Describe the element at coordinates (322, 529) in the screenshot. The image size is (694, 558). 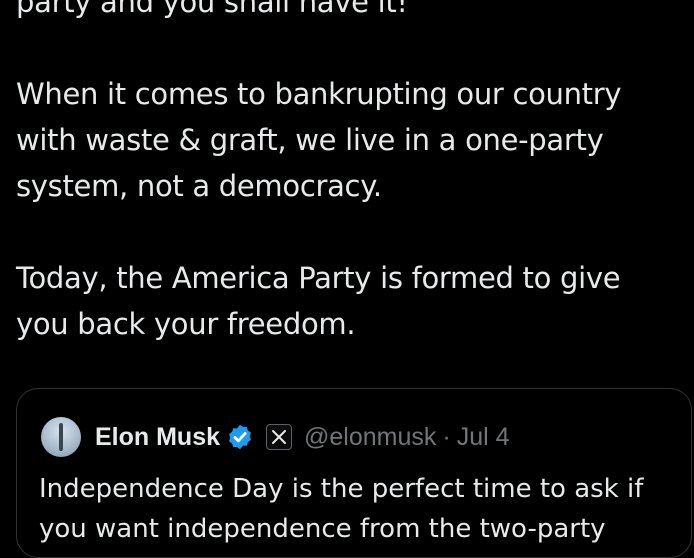
I see `quoted-text-line: you want independence from the two-party` at that location.